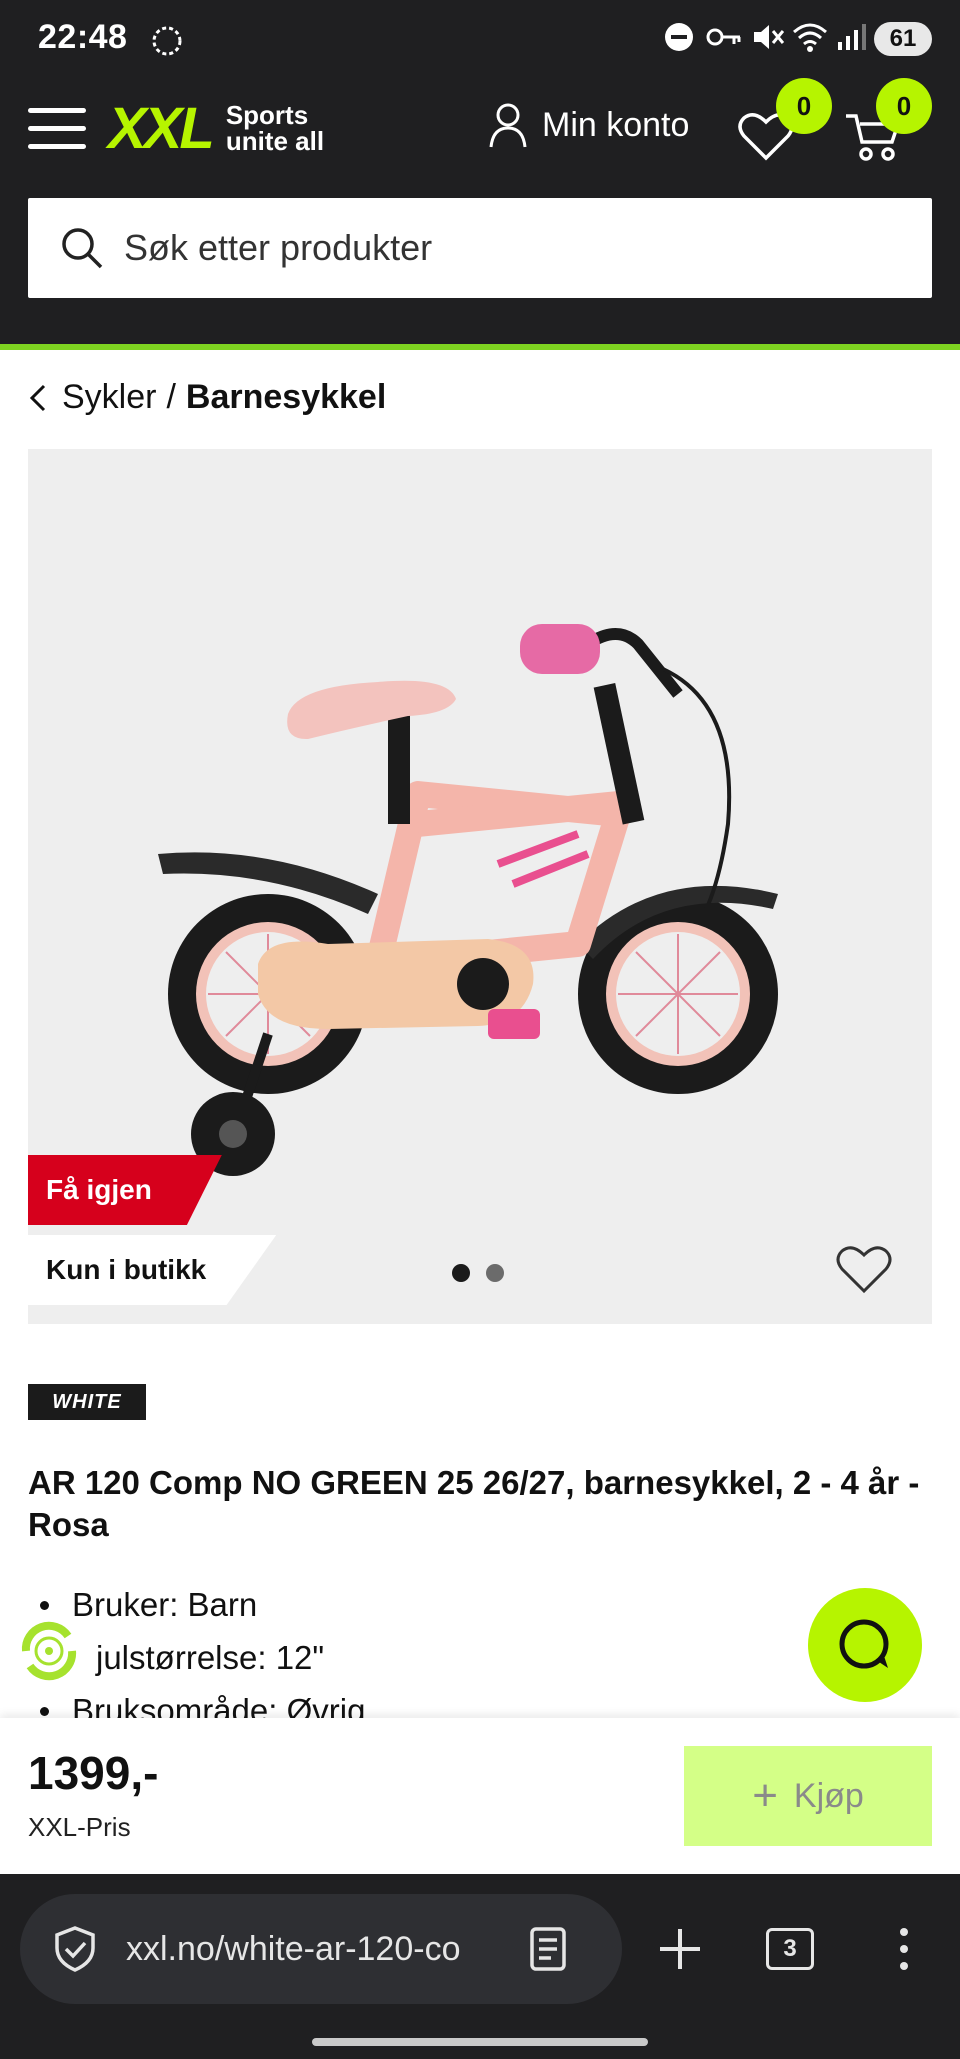 The width and height of the screenshot is (960, 2059). I want to click on gallery-dot, so click(495, 1273).